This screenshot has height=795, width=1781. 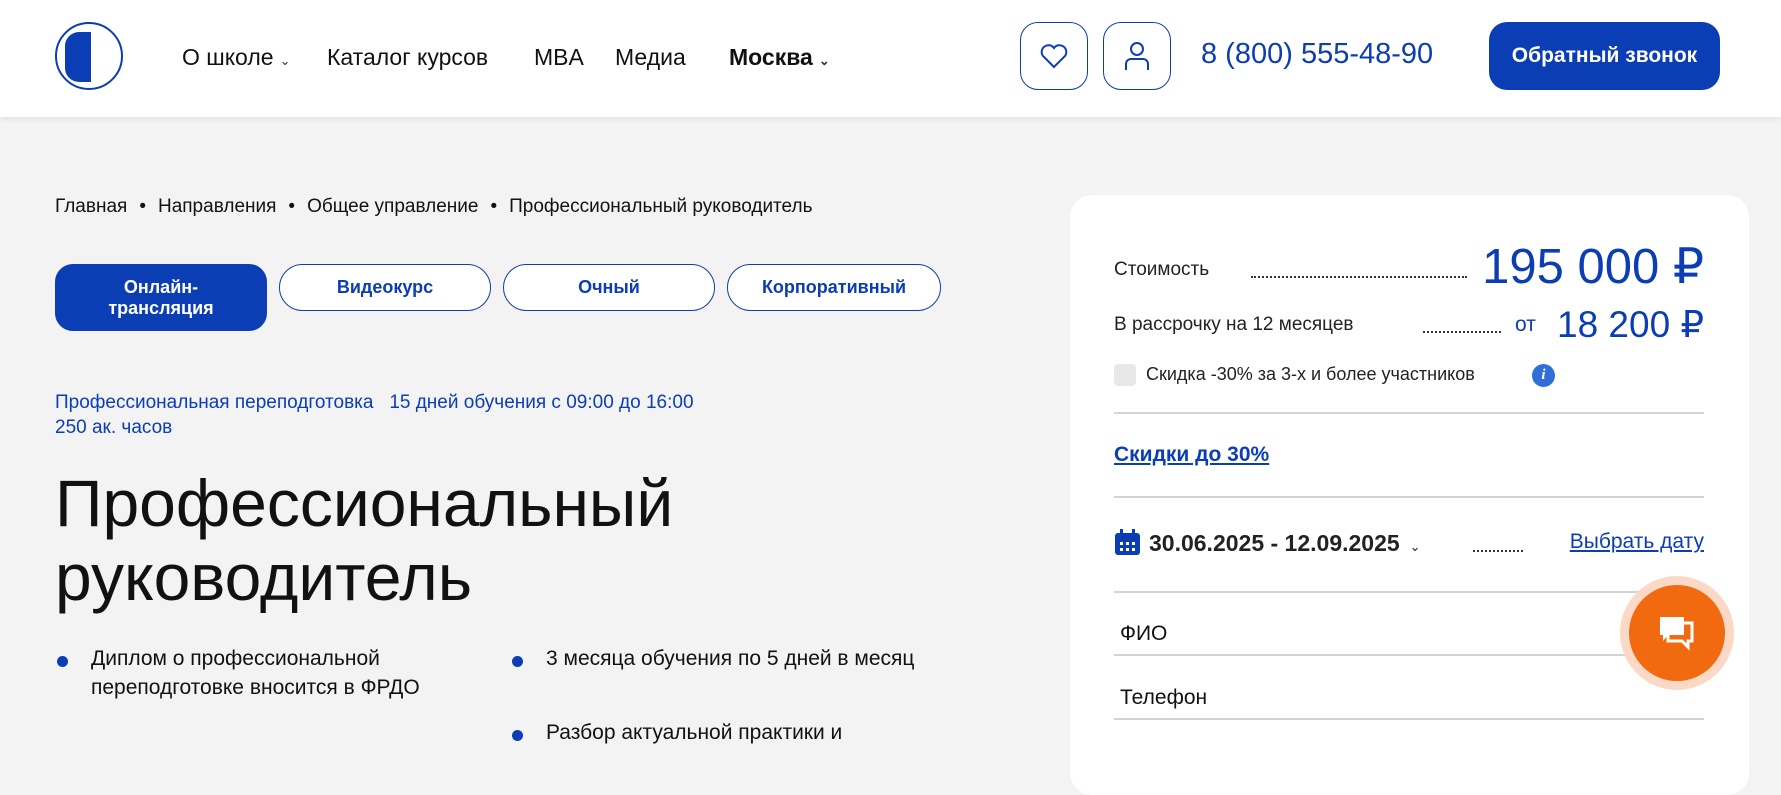 I want to click on installment-value: 18 200 ₽, so click(x=1630, y=324).